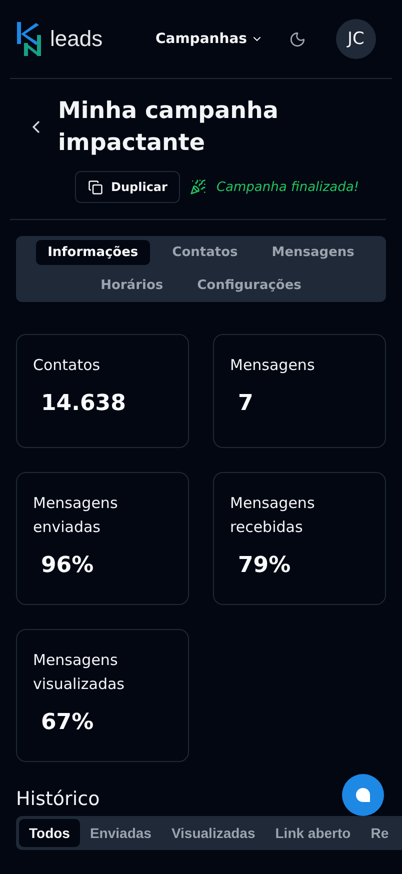 This screenshot has height=874, width=402. I want to click on campaign-status: Campanha finalizada!, so click(288, 187).